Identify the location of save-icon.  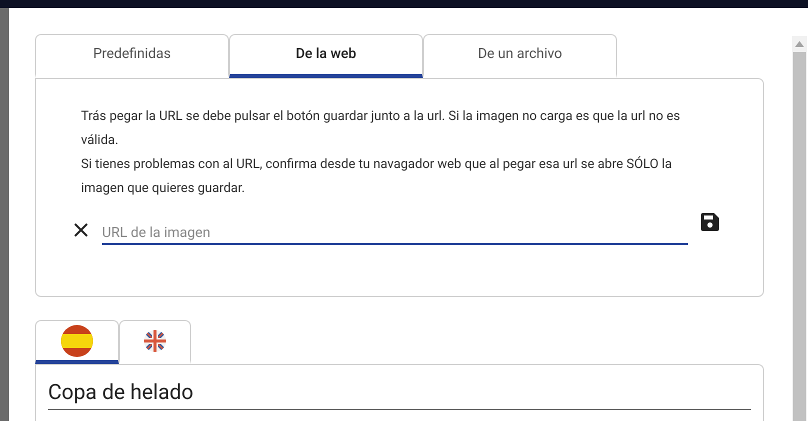
(710, 222).